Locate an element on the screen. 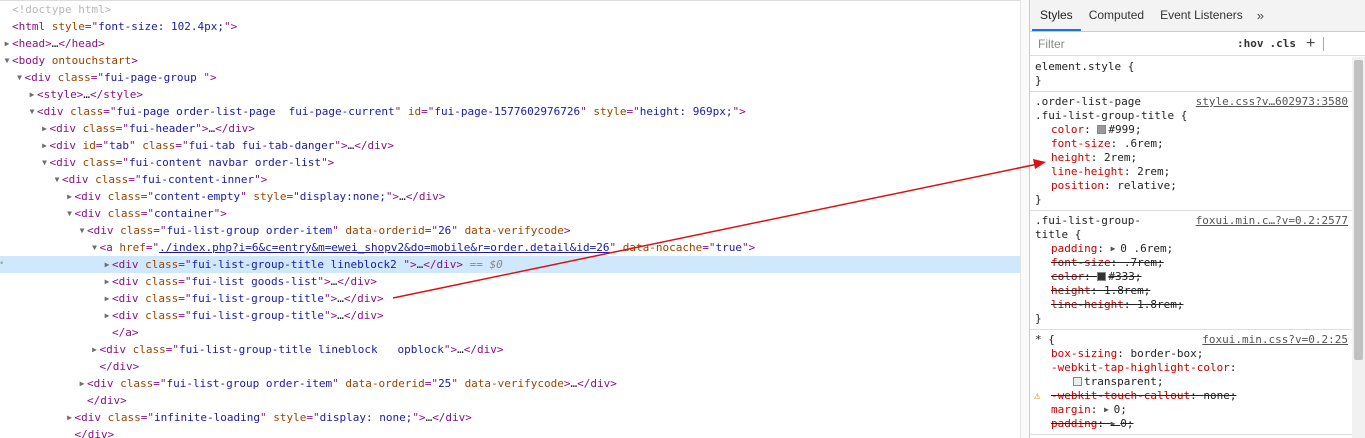 The image size is (1365, 438). css-declaration: height: 2rem; is located at coordinates (1191, 158).